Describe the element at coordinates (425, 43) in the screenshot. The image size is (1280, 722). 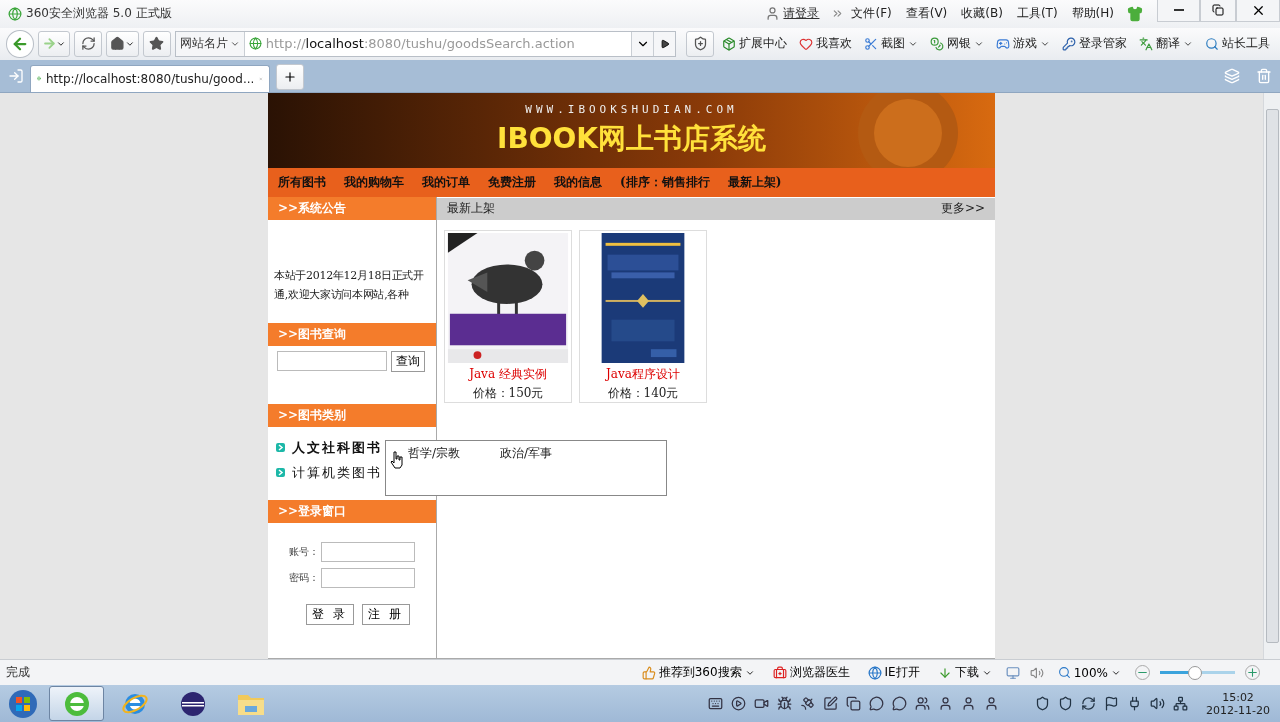
I see `address-bar: 网站名片 http://localhost:8080/tushu/goodsSearch.action` at that location.